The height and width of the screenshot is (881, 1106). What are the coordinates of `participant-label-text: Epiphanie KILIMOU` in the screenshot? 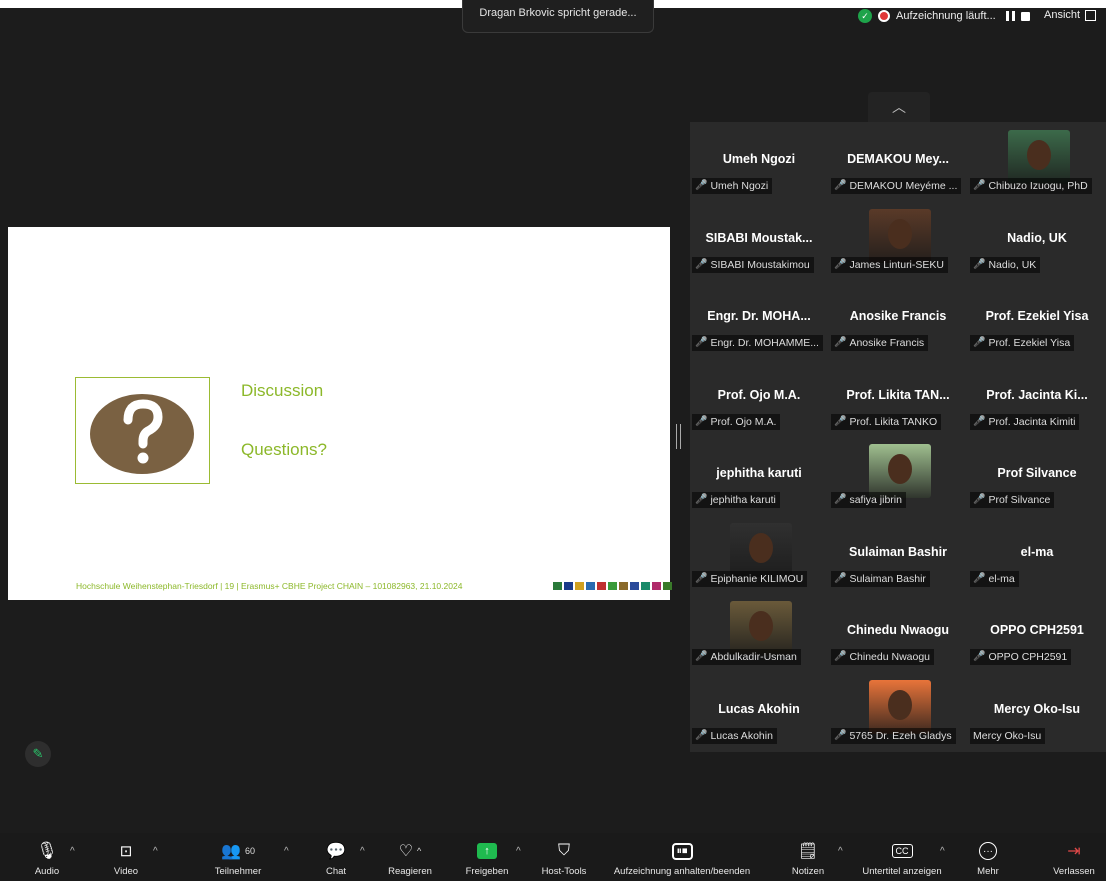 It's located at (757, 578).